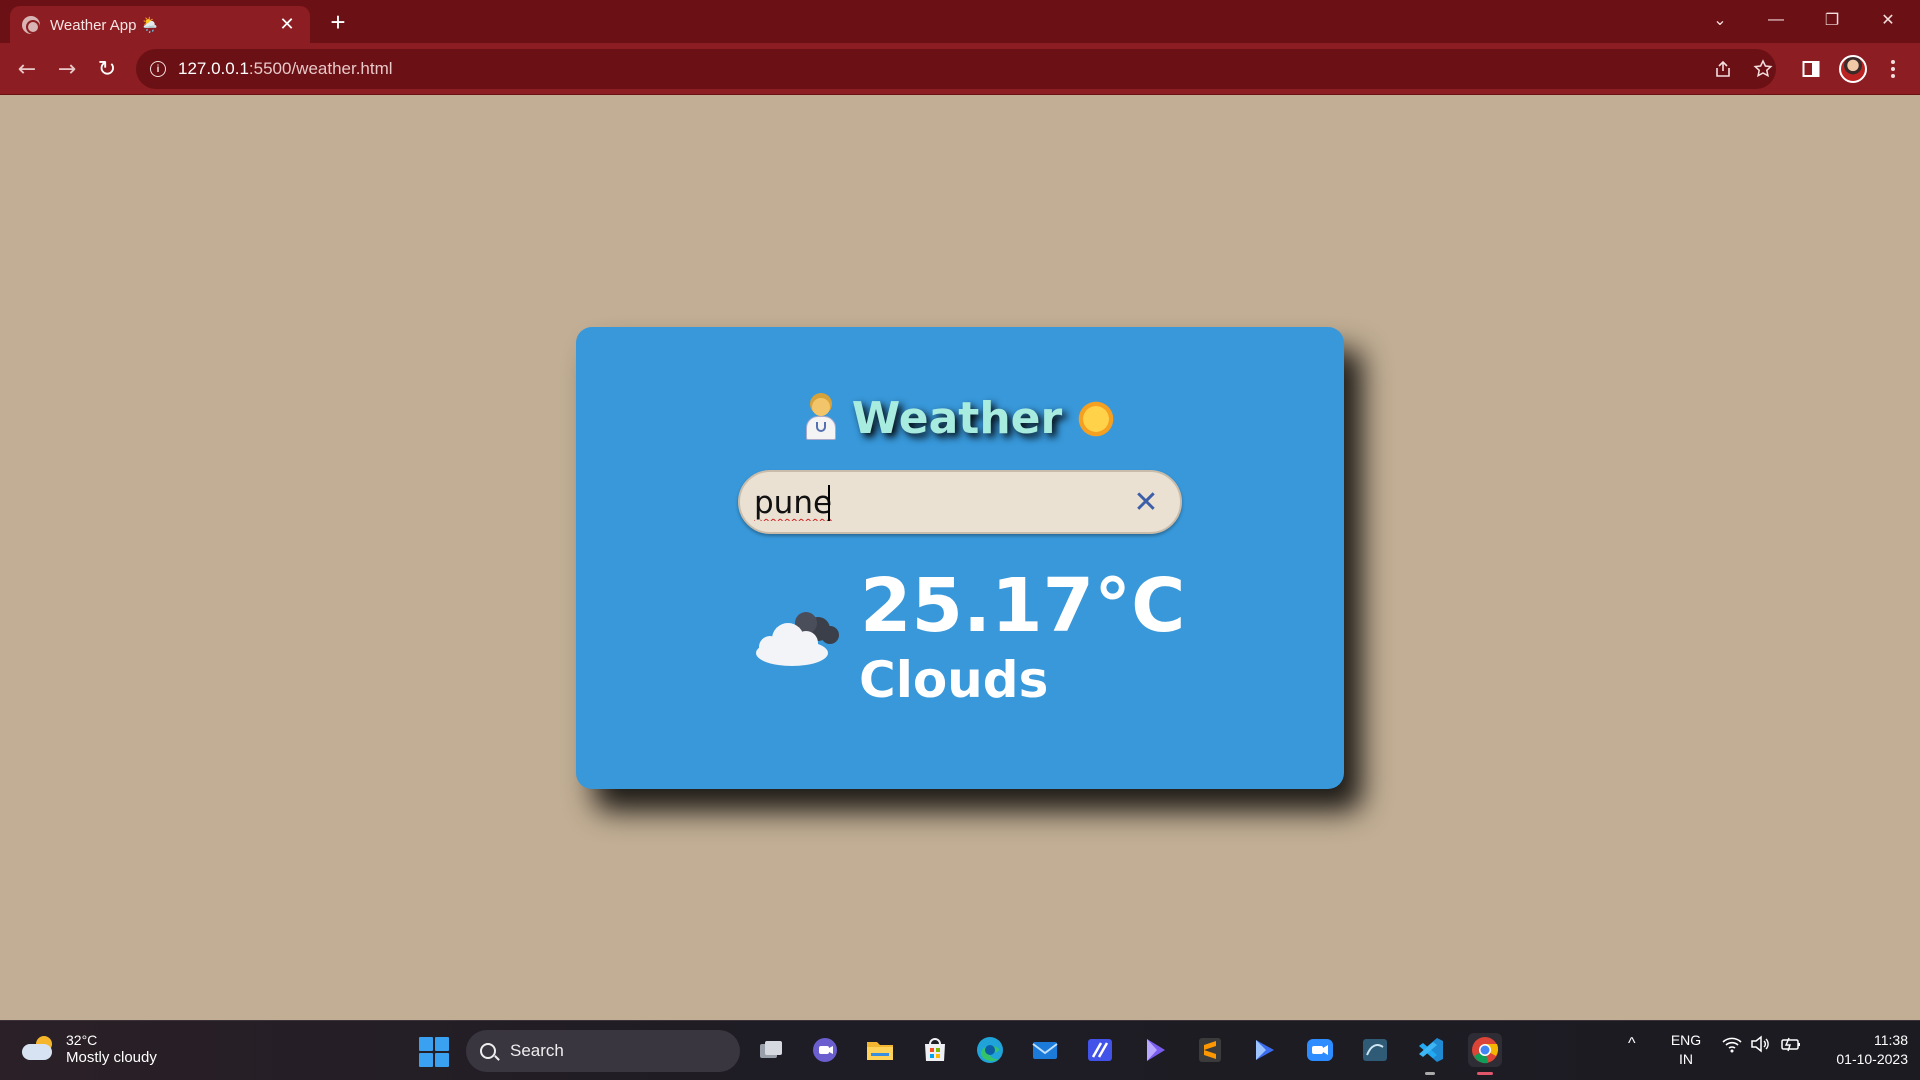 This screenshot has width=1920, height=1080. I want to click on taskbar-search: Search, so click(603, 1051).